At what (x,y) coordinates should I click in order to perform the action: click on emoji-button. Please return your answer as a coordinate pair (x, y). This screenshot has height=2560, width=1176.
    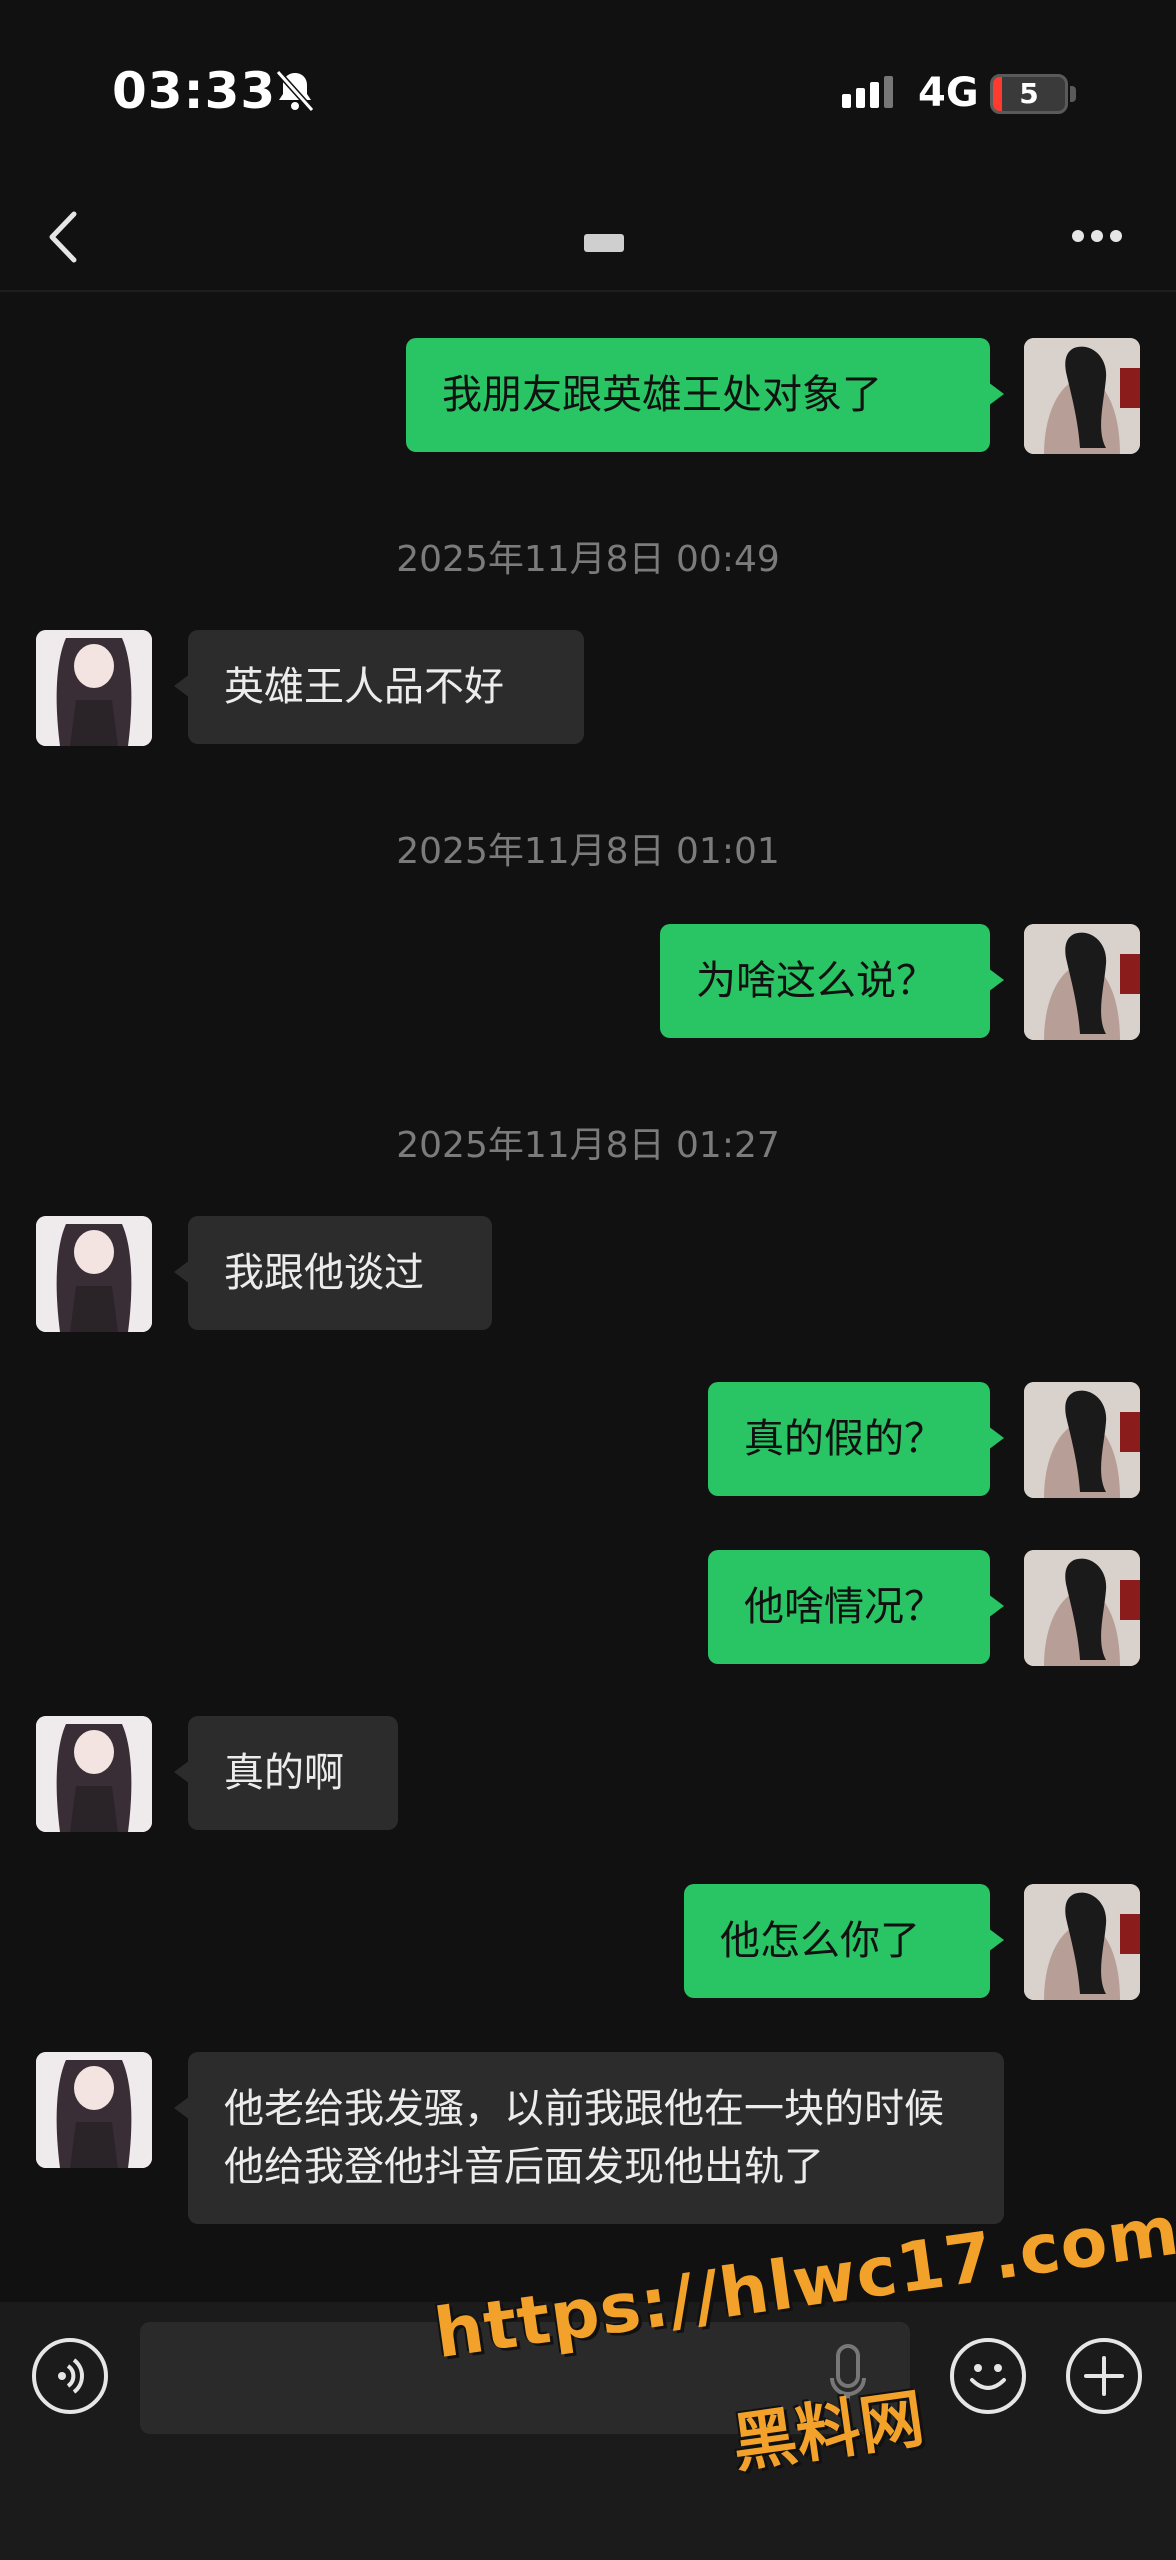
    Looking at the image, I should click on (988, 2376).